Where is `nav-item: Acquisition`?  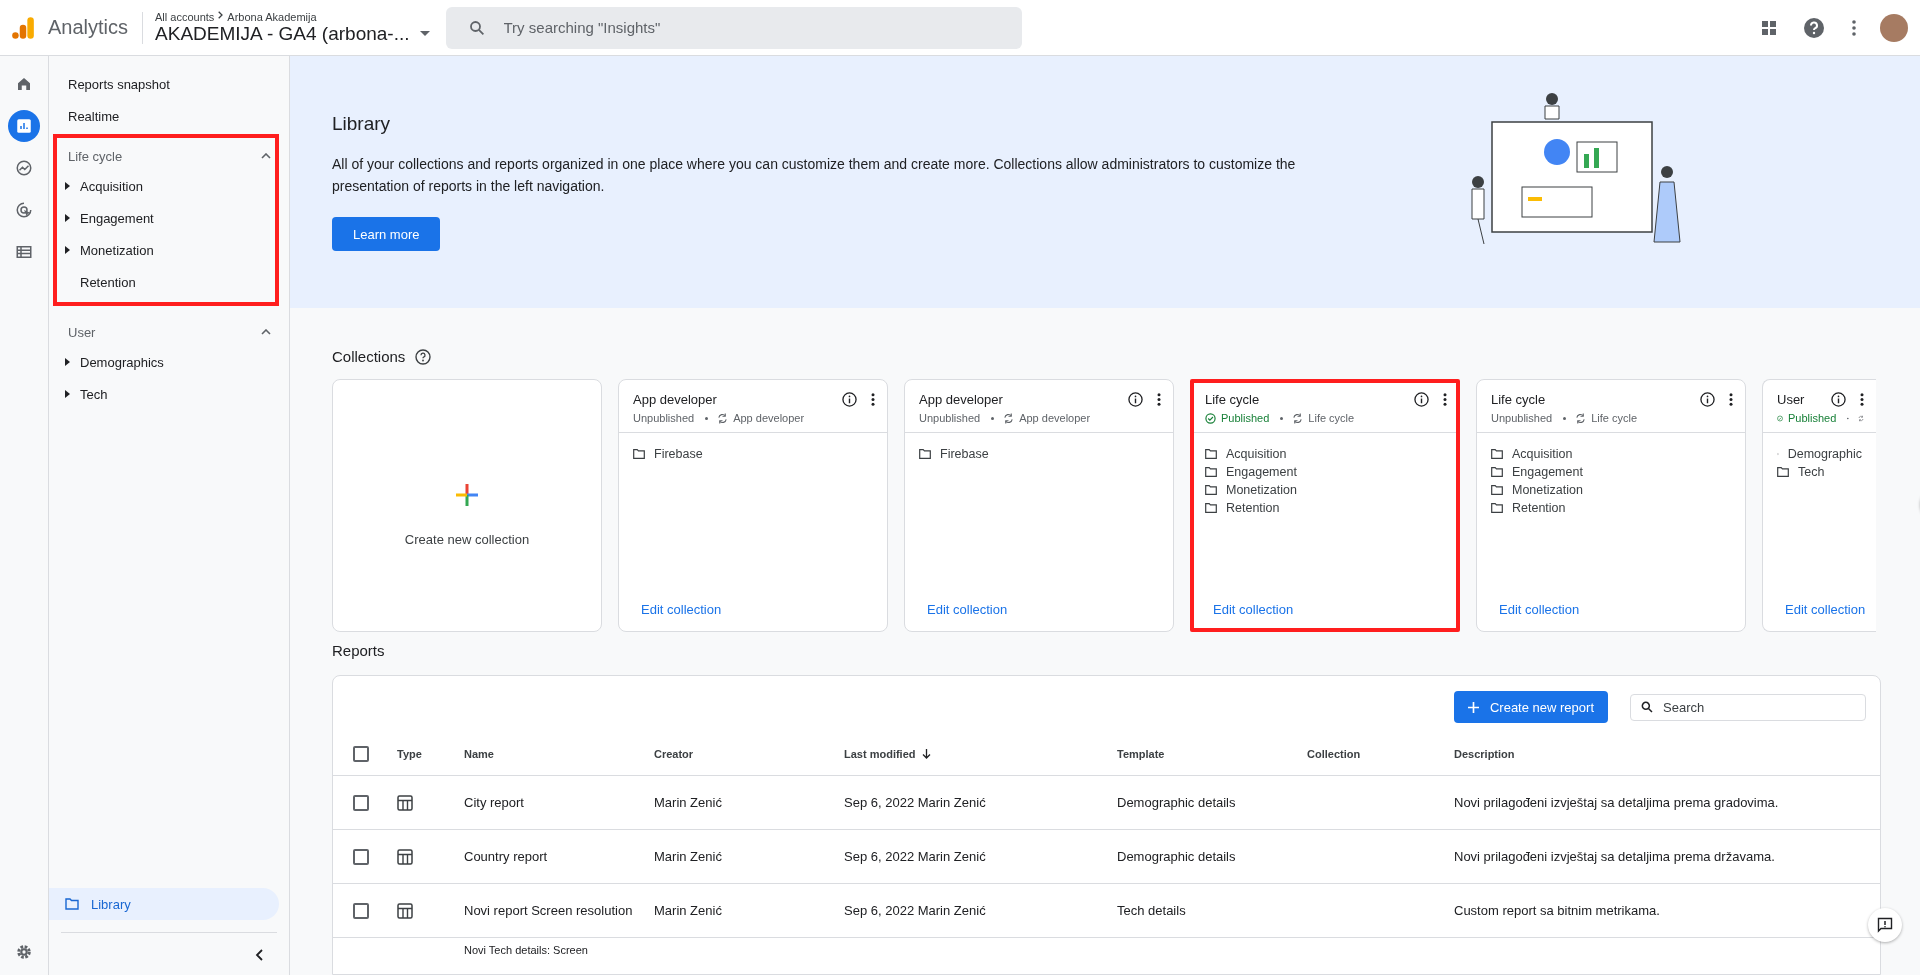
nav-item: Acquisition is located at coordinates (111, 186).